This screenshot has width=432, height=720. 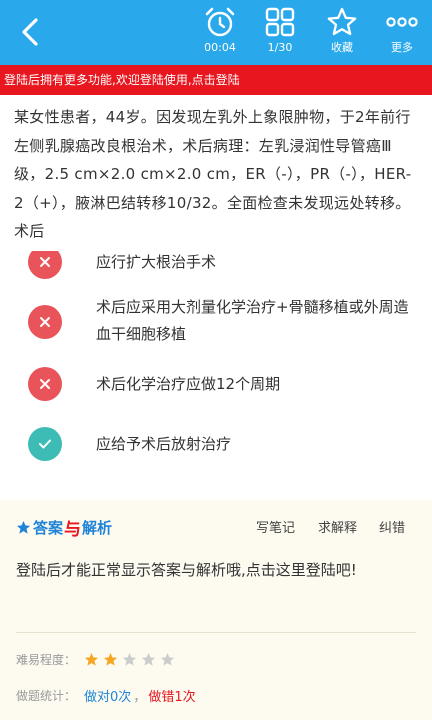 I want to click on difficulty-stars, so click(x=131, y=659).